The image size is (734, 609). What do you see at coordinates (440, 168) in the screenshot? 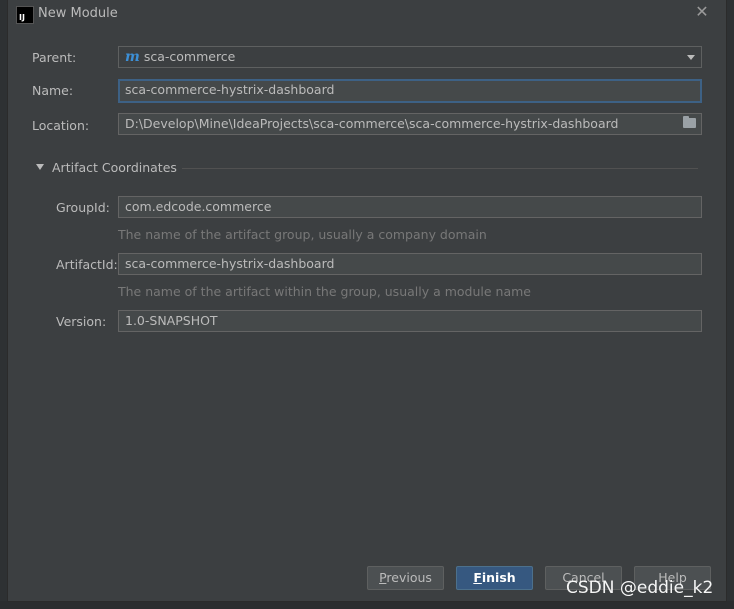
I see `section-divider` at bounding box center [440, 168].